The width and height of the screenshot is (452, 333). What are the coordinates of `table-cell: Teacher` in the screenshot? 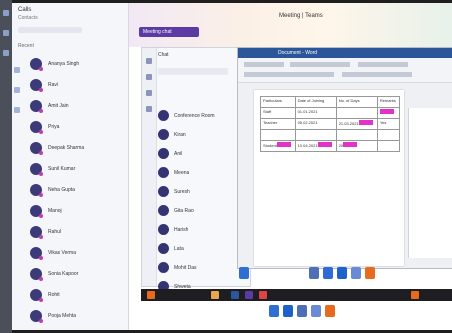 It's located at (278, 124).